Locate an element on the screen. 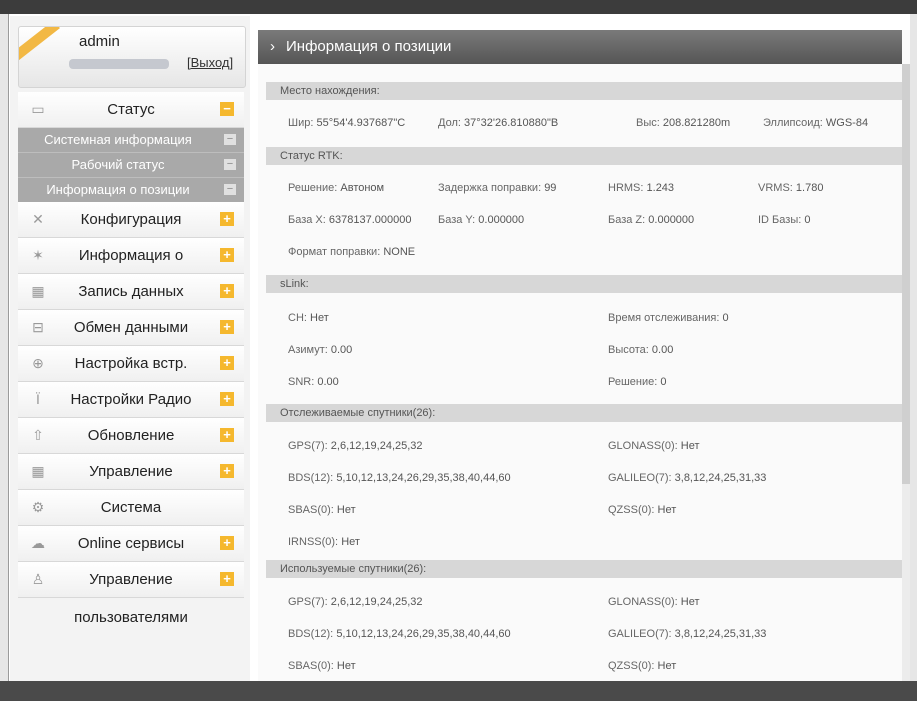 The image size is (917, 701). username: admin is located at coordinates (99, 41).